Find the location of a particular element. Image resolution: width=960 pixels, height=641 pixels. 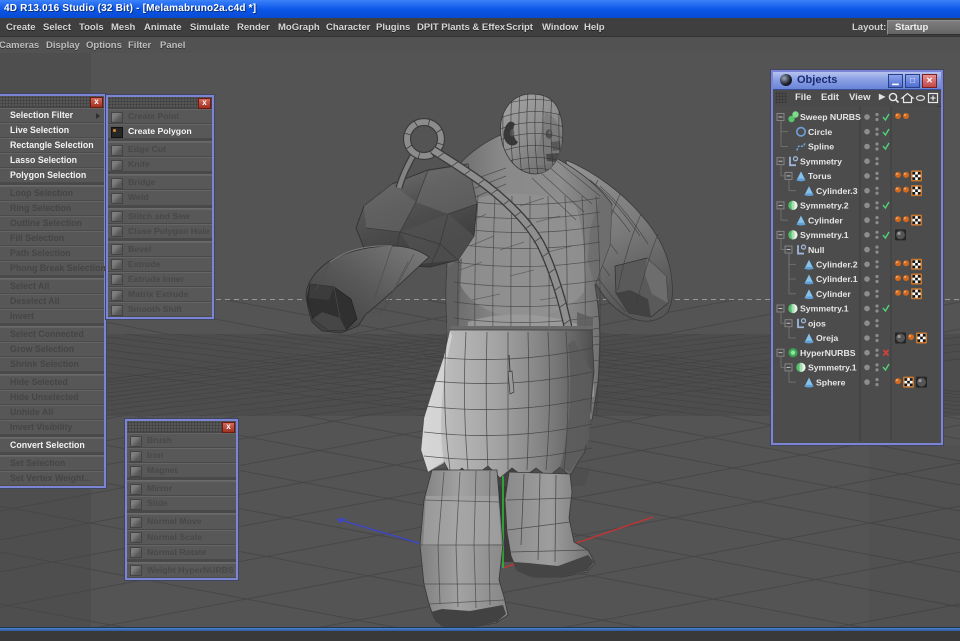

svg-text: ojos is located at coordinates (817, 323).